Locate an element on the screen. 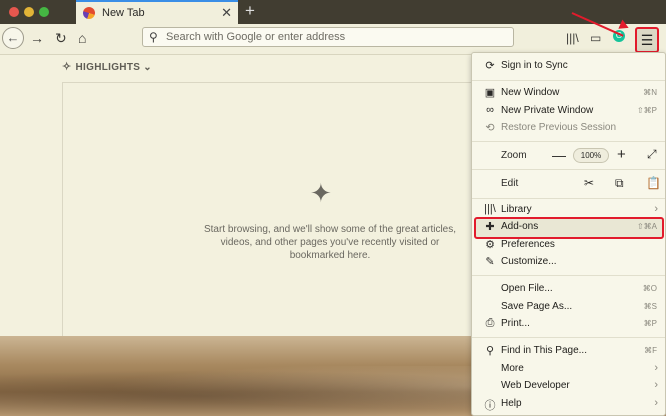  menu-item-addons: ✚ Add-ons ⇧⌘A is located at coordinates (569, 227).